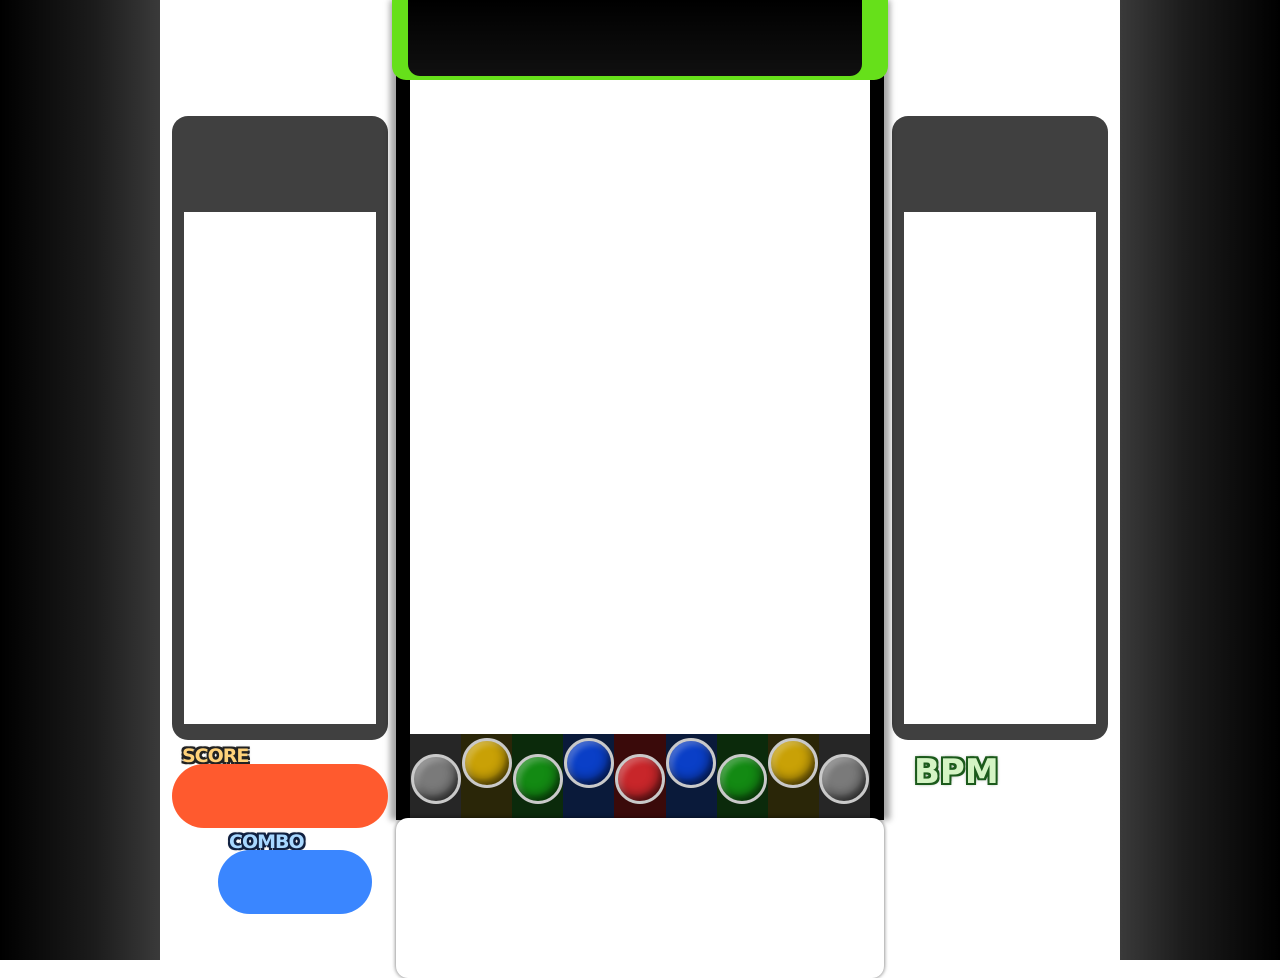 Image resolution: width=1280 pixels, height=978 pixels. I want to click on top-gauge-frame, so click(640, 40).